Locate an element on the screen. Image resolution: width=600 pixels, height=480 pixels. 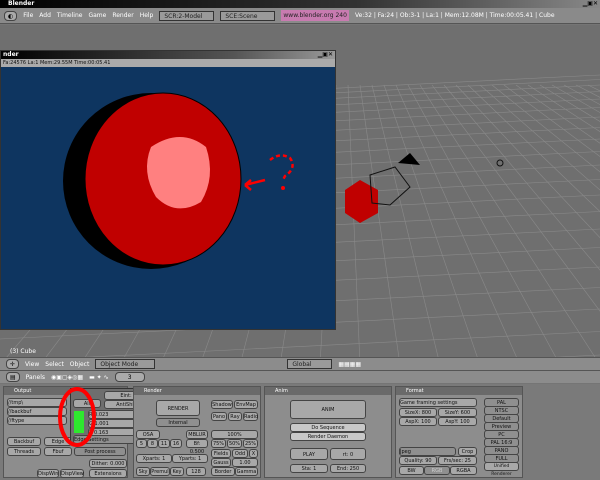
aspy-field: AspY: 100 is located at coordinates (457, 421).